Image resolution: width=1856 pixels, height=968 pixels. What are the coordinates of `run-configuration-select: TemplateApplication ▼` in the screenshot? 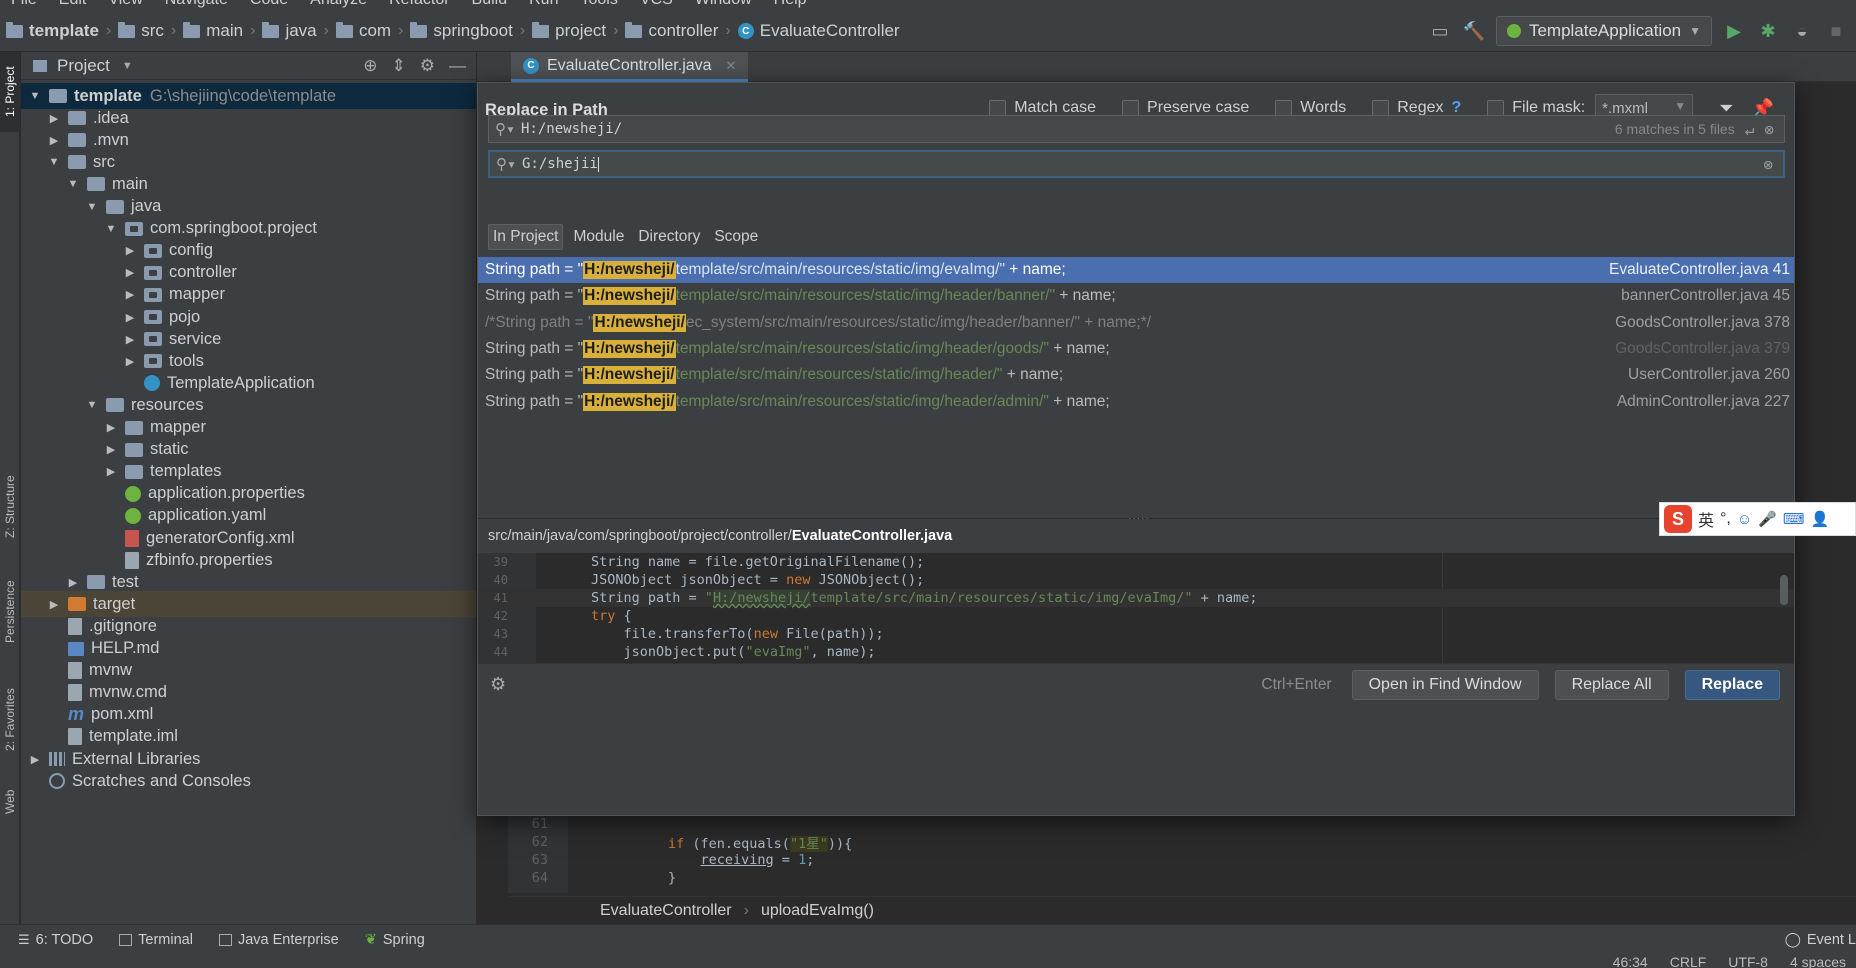 It's located at (1603, 31).